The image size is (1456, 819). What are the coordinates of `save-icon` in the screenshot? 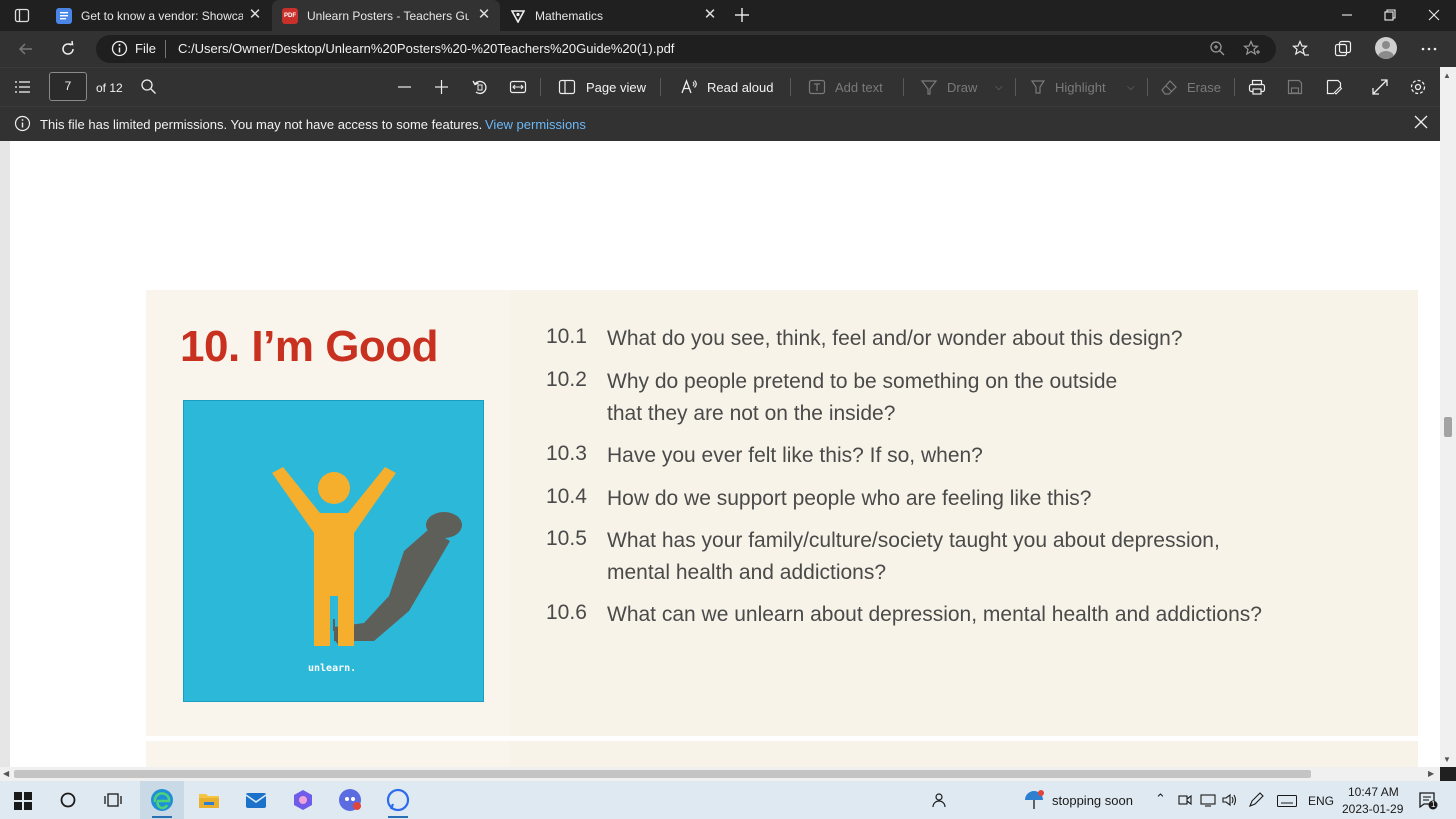 It's located at (1295, 87).